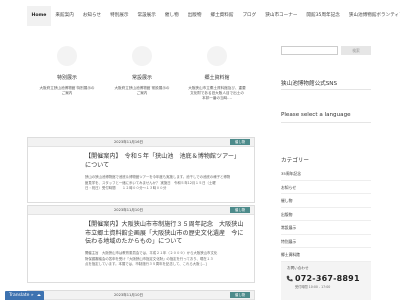 Image resolution: width=400 pixels, height=300 pixels. What do you see at coordinates (119, 16) in the screenshot?
I see `nav-special-exhibition: 特別展示` at bounding box center [119, 16].